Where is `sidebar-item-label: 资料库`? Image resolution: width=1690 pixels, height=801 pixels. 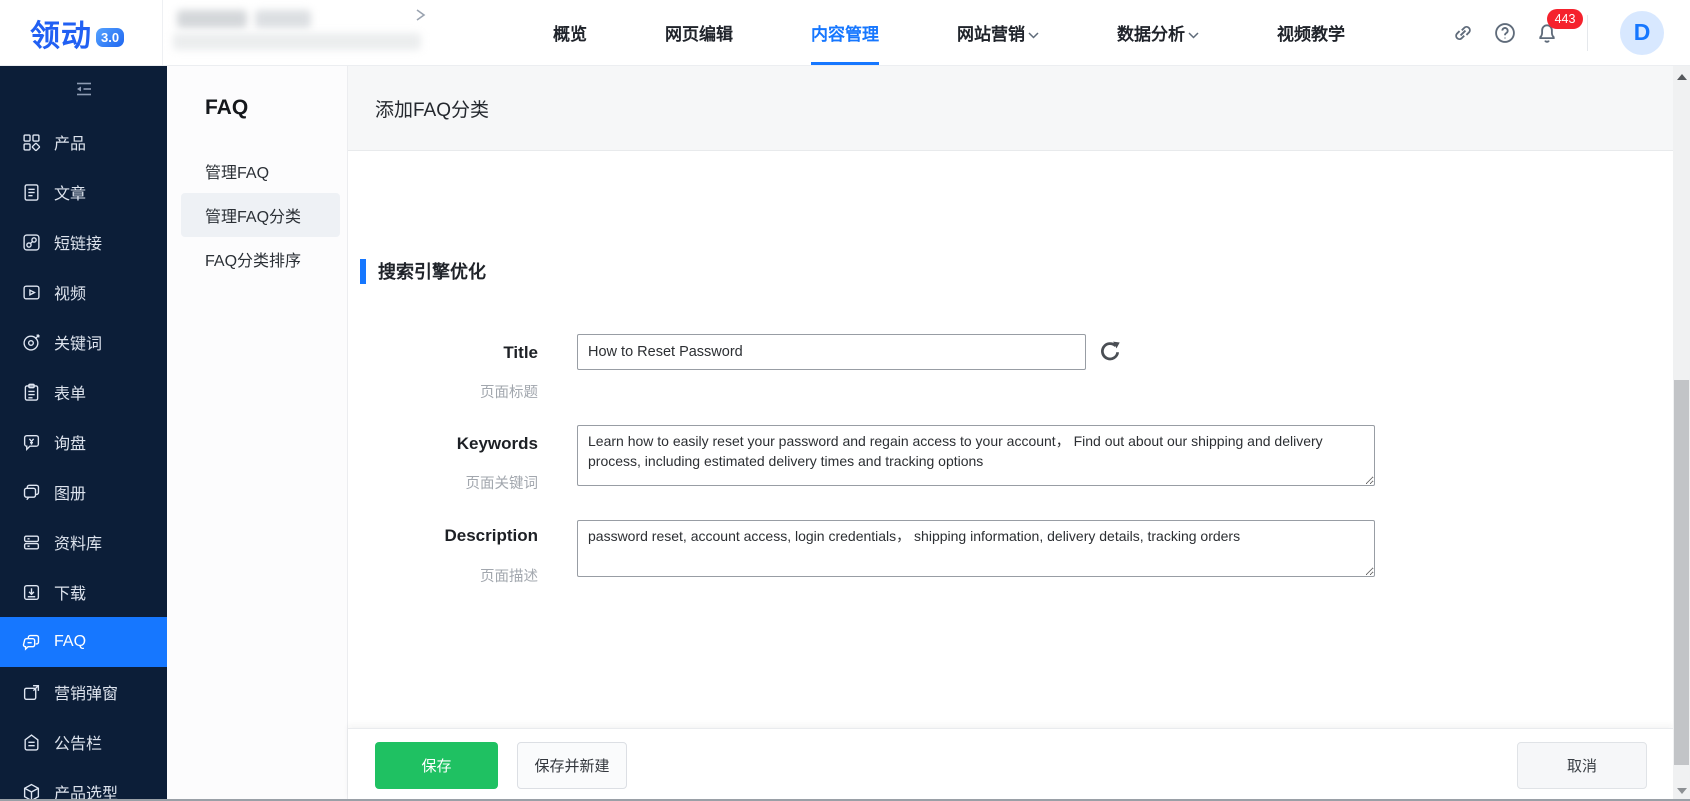
sidebar-item-label: 资料库 is located at coordinates (78, 544).